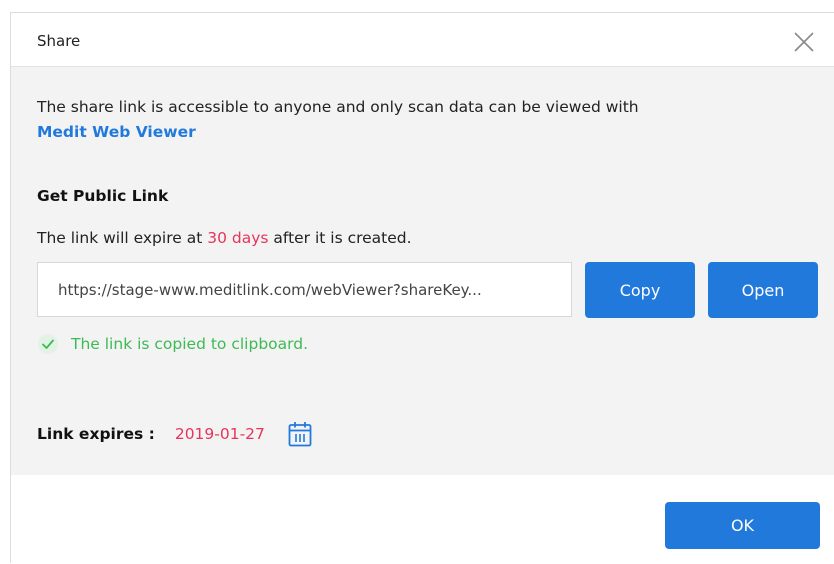 The height and width of the screenshot is (564, 834). I want to click on dialog-header: Share, so click(422, 40).